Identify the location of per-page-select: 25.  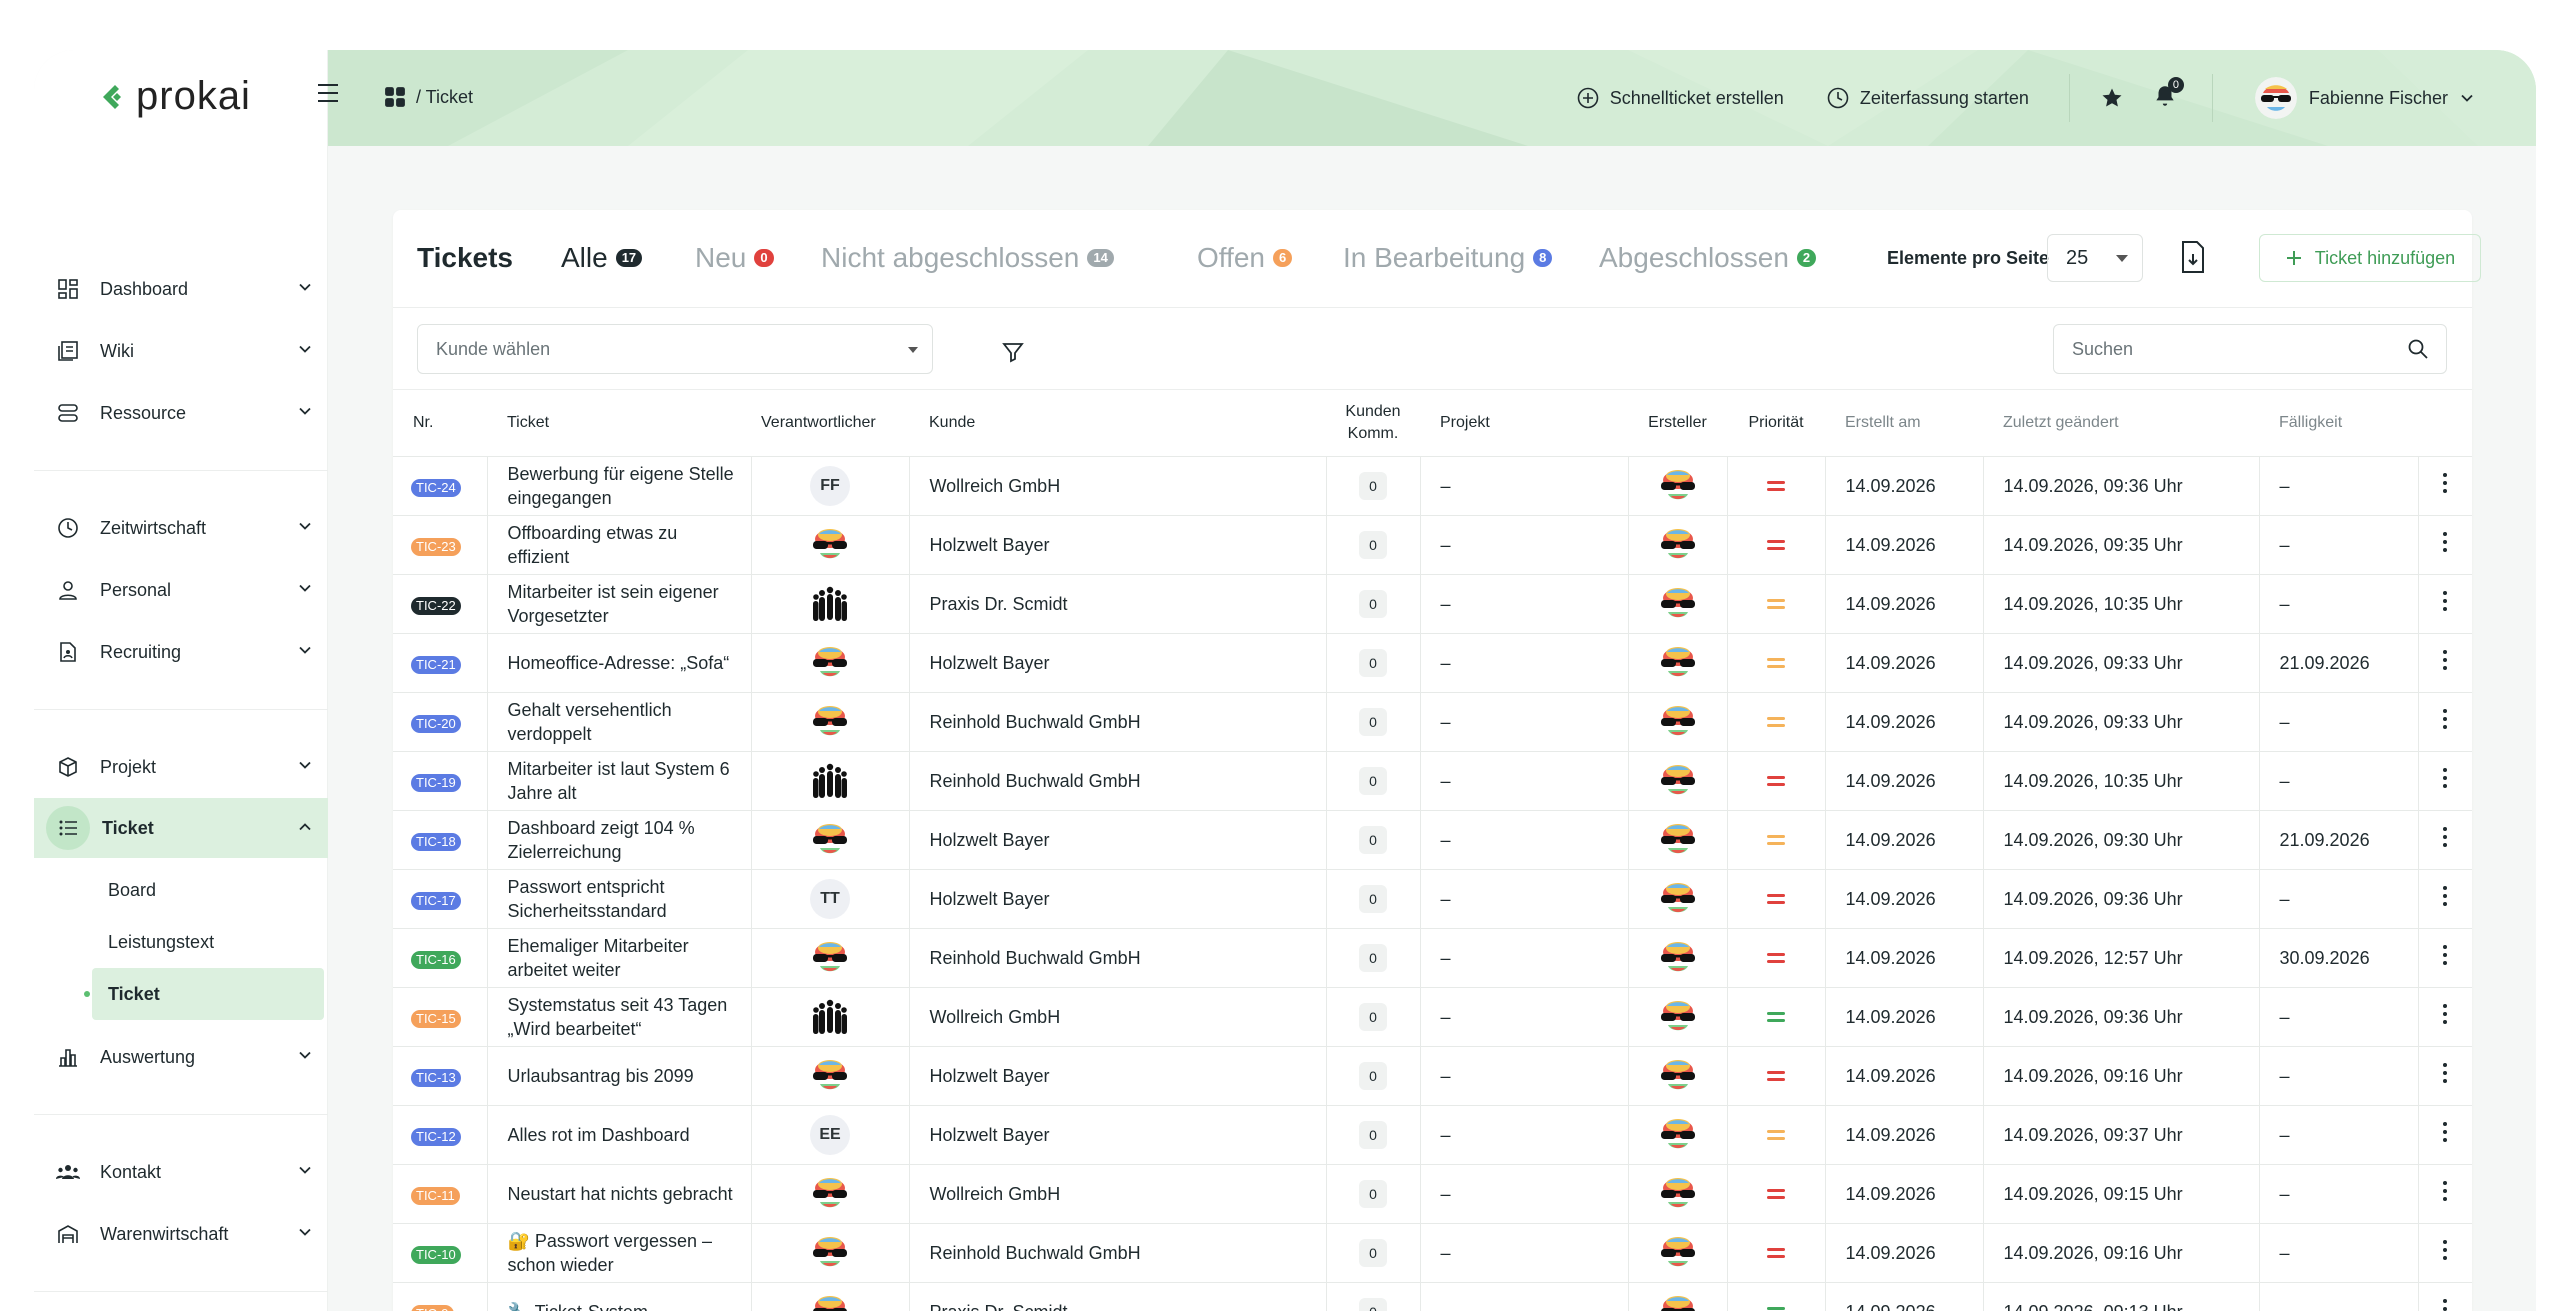
(2095, 258).